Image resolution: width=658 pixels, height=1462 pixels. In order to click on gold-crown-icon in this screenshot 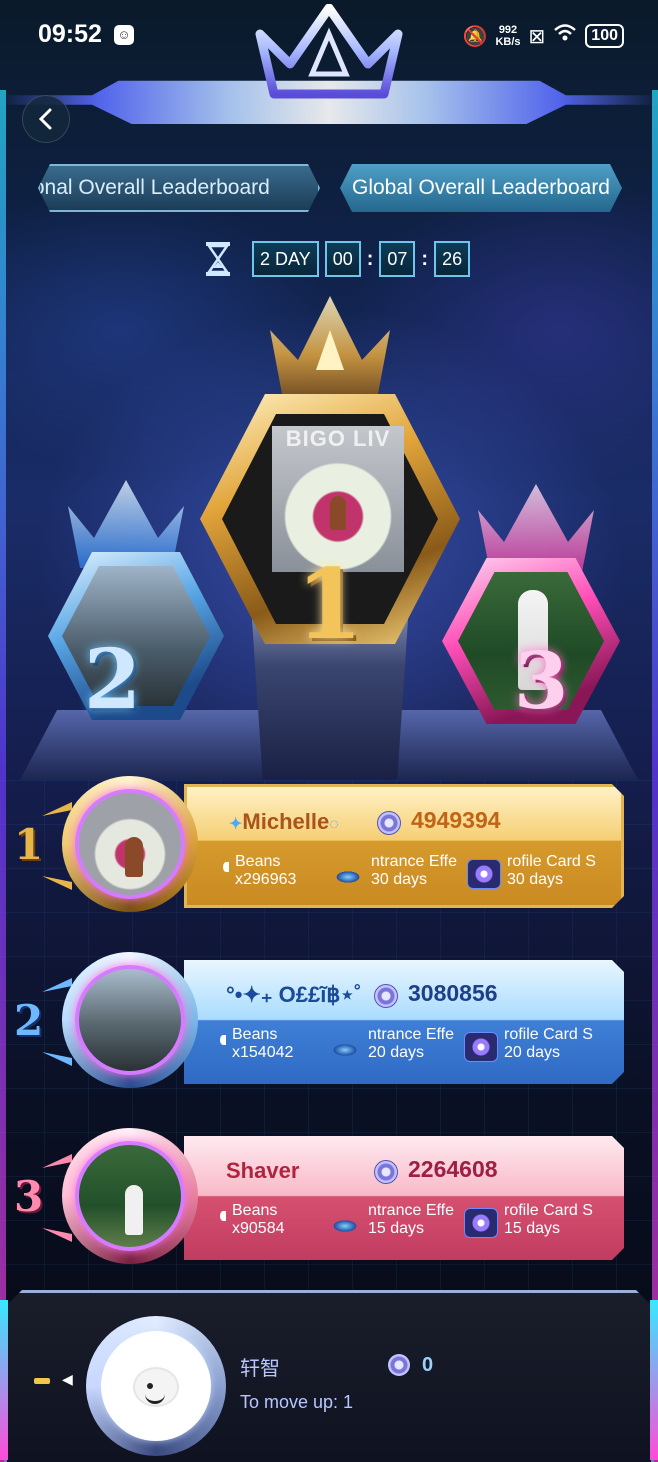, I will do `click(330, 345)`.